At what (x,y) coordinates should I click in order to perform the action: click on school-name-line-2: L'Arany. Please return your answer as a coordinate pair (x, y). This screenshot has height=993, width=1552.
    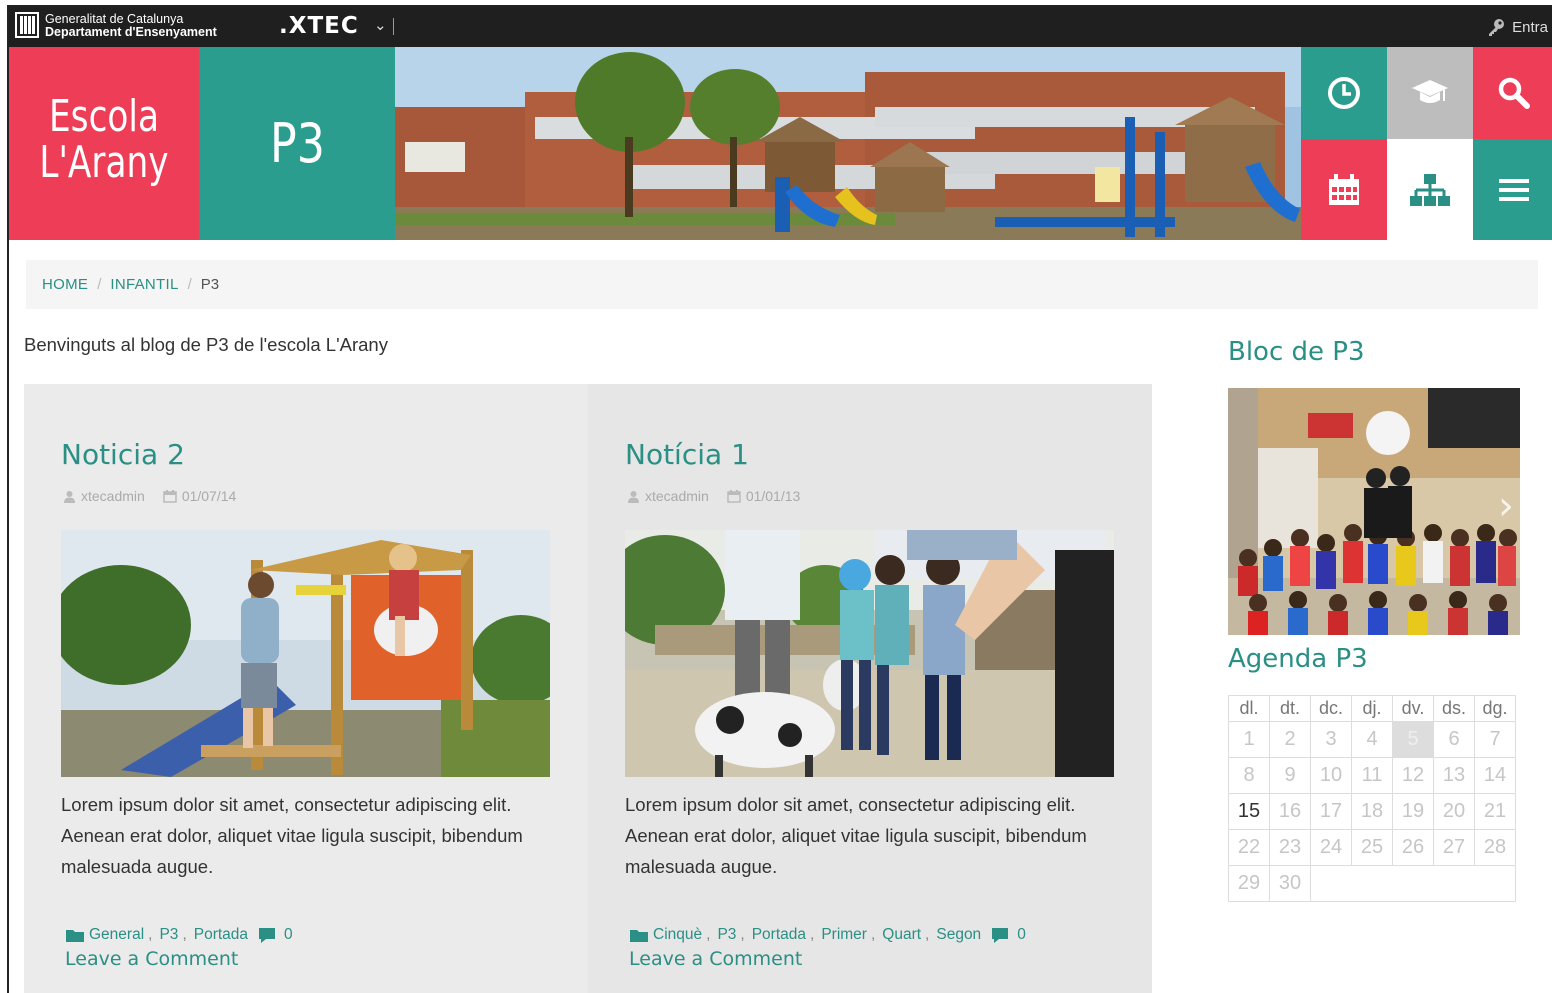
    Looking at the image, I should click on (104, 162).